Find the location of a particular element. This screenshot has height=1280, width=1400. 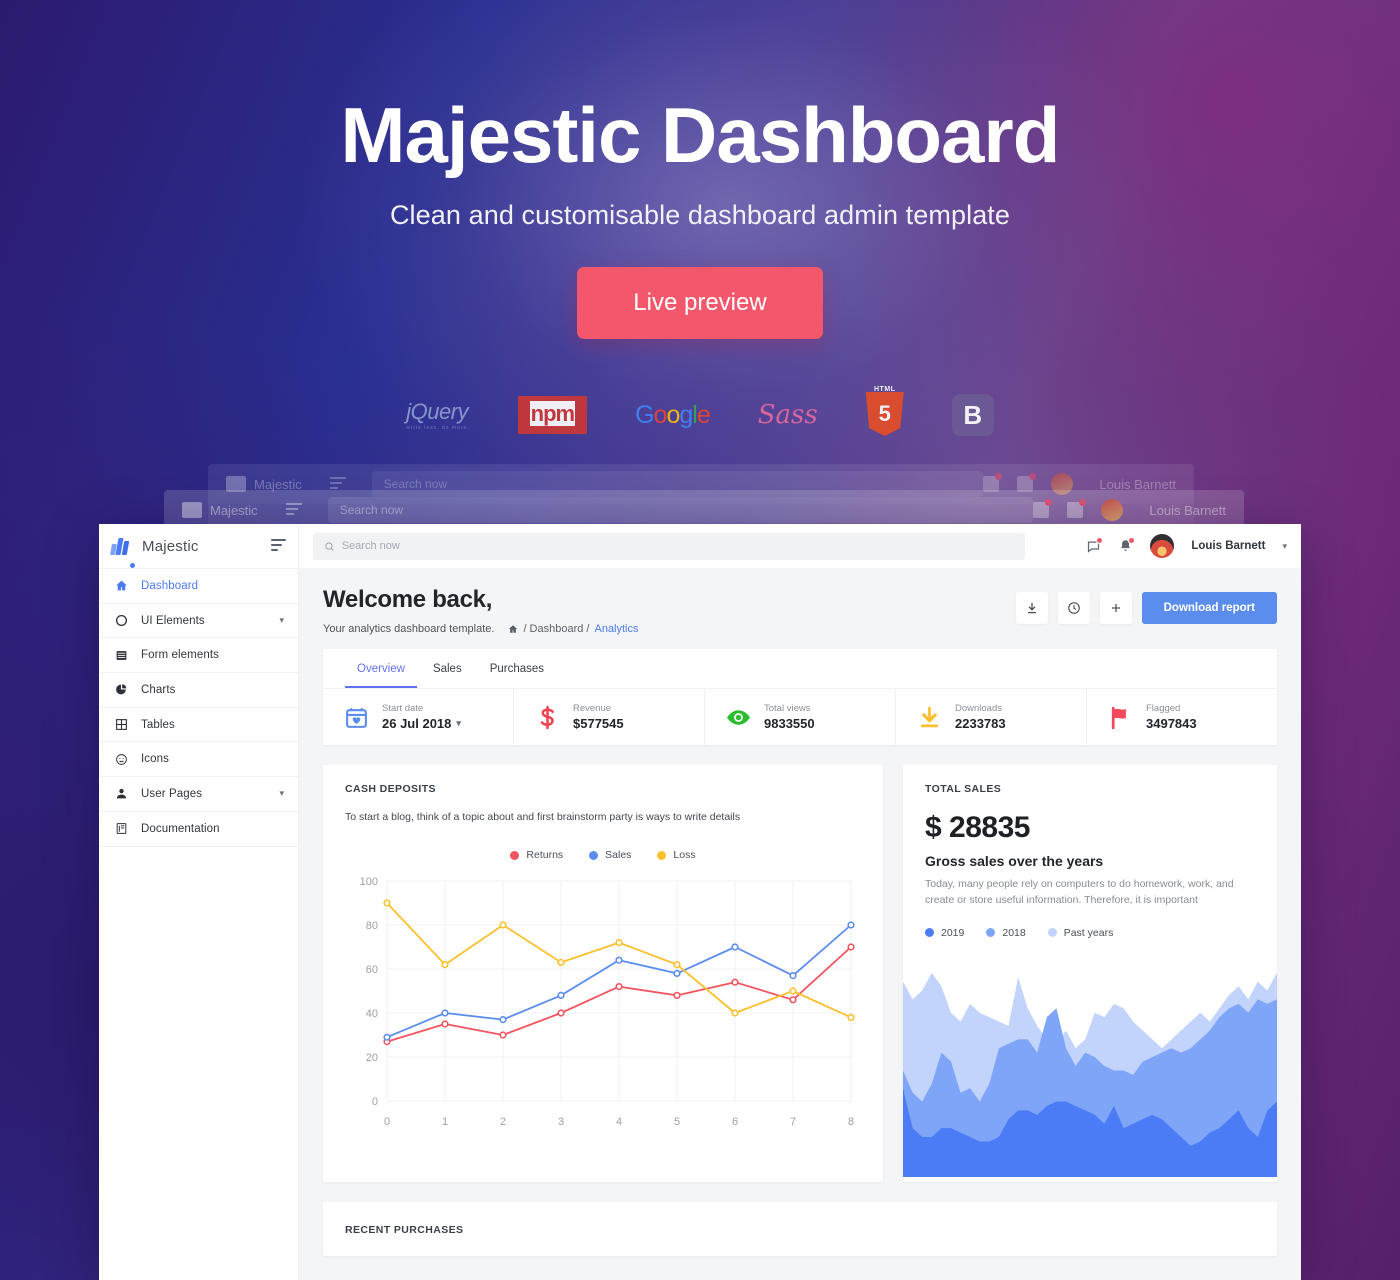

sidebar-item-ui-elements: UI Elements ▾ is located at coordinates (198, 621).